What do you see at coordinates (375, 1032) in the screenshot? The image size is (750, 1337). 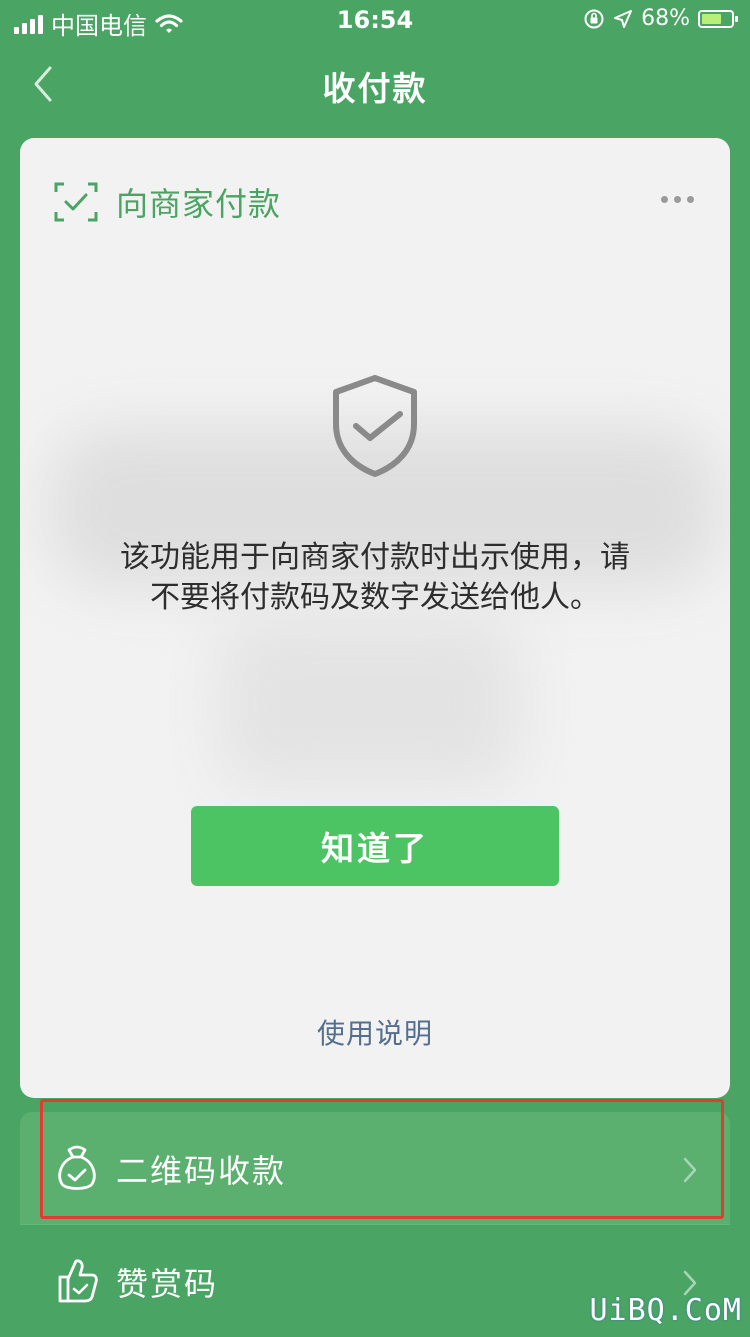 I see `usage-instructions-link: 使用说明` at bounding box center [375, 1032].